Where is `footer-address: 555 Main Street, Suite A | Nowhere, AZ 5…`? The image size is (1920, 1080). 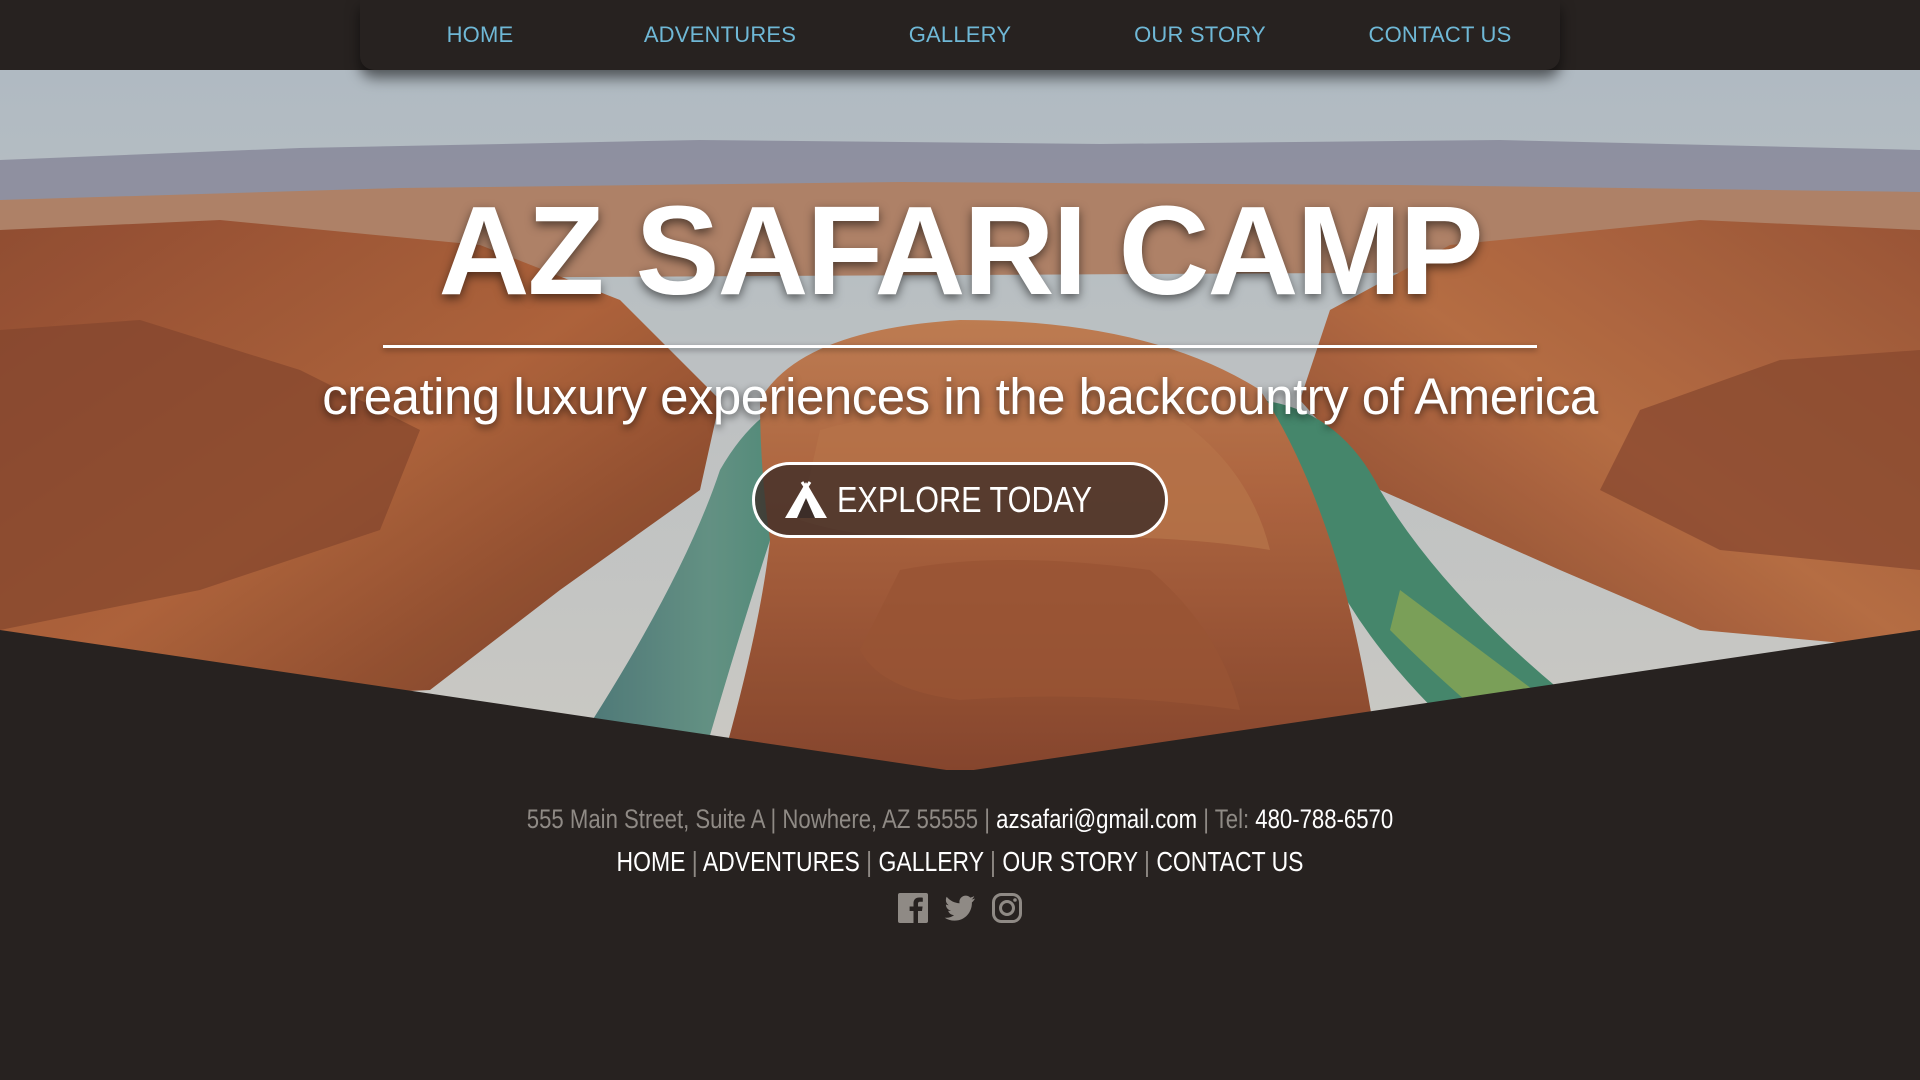 footer-address: 555 Main Street, Suite A | Nowhere, AZ 5… is located at coordinates (761, 819).